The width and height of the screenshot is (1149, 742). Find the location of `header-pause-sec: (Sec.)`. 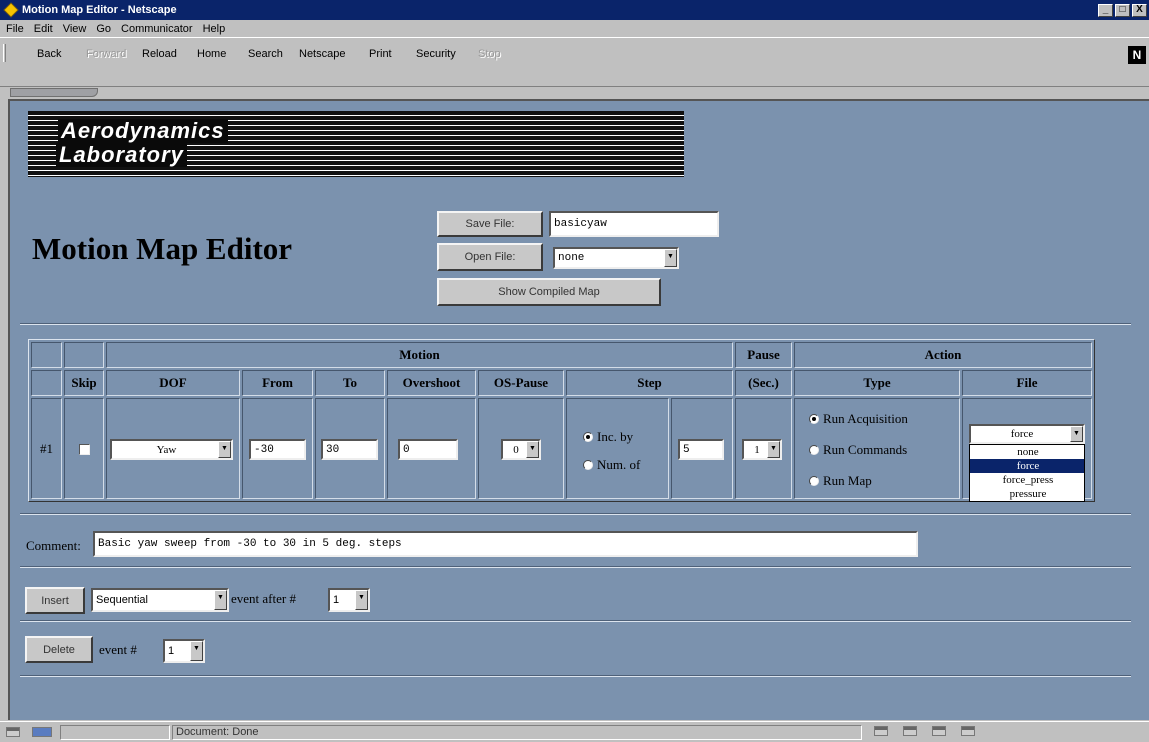

header-pause-sec: (Sec.) is located at coordinates (763, 383).